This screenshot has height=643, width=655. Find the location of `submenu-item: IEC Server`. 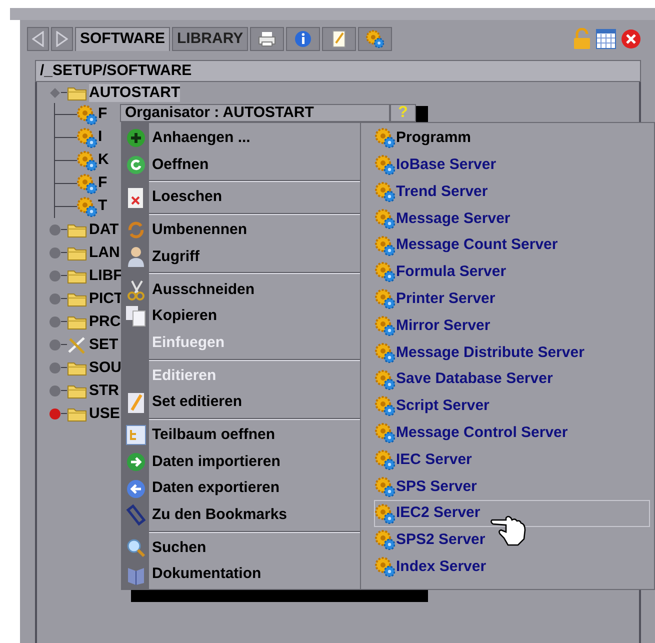

submenu-item: IEC Server is located at coordinates (512, 460).